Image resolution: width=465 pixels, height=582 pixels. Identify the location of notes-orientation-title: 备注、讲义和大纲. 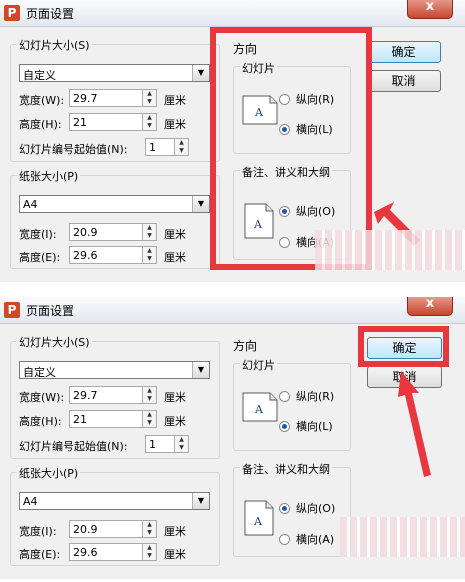
(286, 469).